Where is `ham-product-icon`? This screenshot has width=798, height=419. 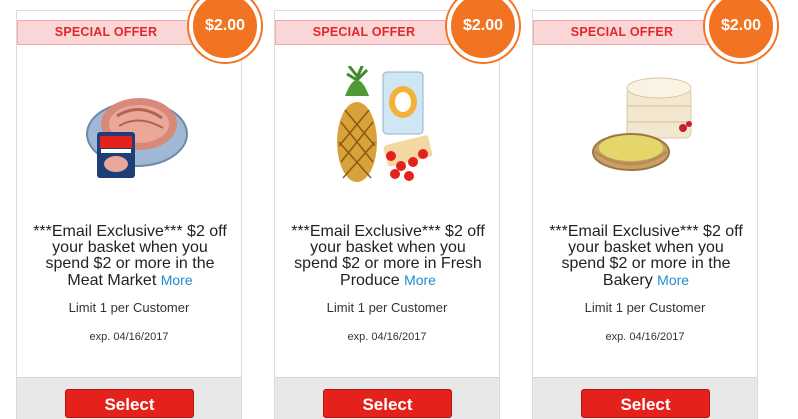
ham-product-icon is located at coordinates (130, 127).